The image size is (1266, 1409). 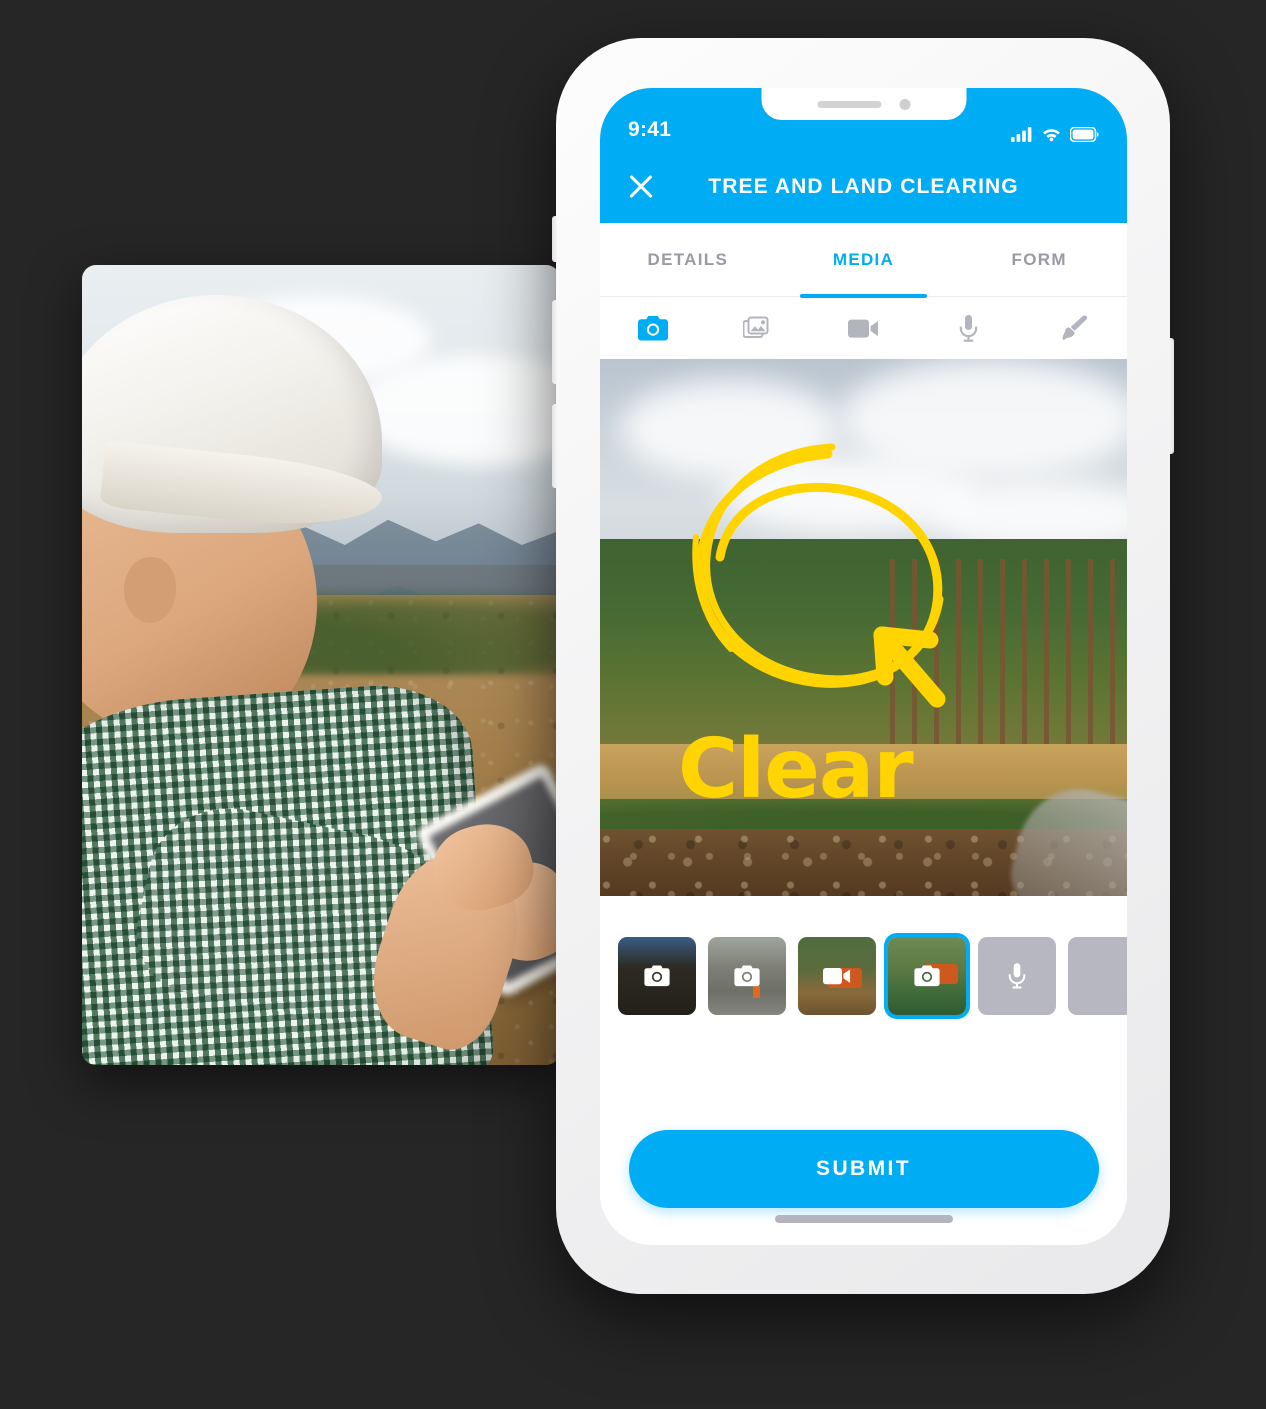 I want to click on media-thumbnail-strip, so click(x=863, y=976).